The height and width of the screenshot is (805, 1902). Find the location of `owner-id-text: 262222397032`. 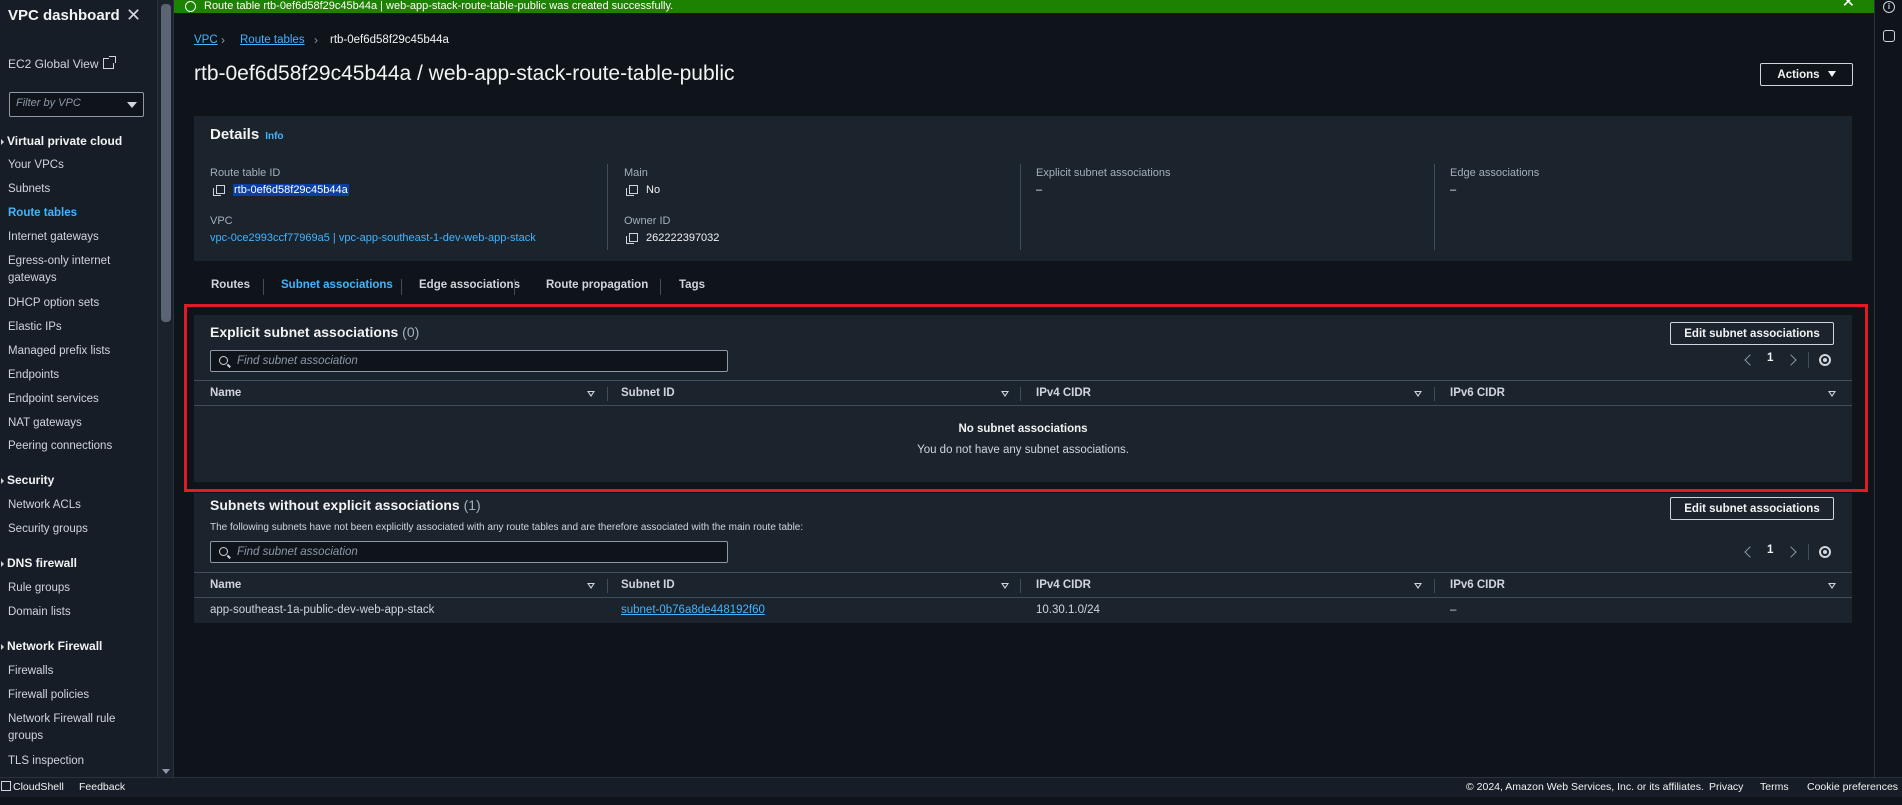

owner-id-text: 262222397032 is located at coordinates (683, 238).